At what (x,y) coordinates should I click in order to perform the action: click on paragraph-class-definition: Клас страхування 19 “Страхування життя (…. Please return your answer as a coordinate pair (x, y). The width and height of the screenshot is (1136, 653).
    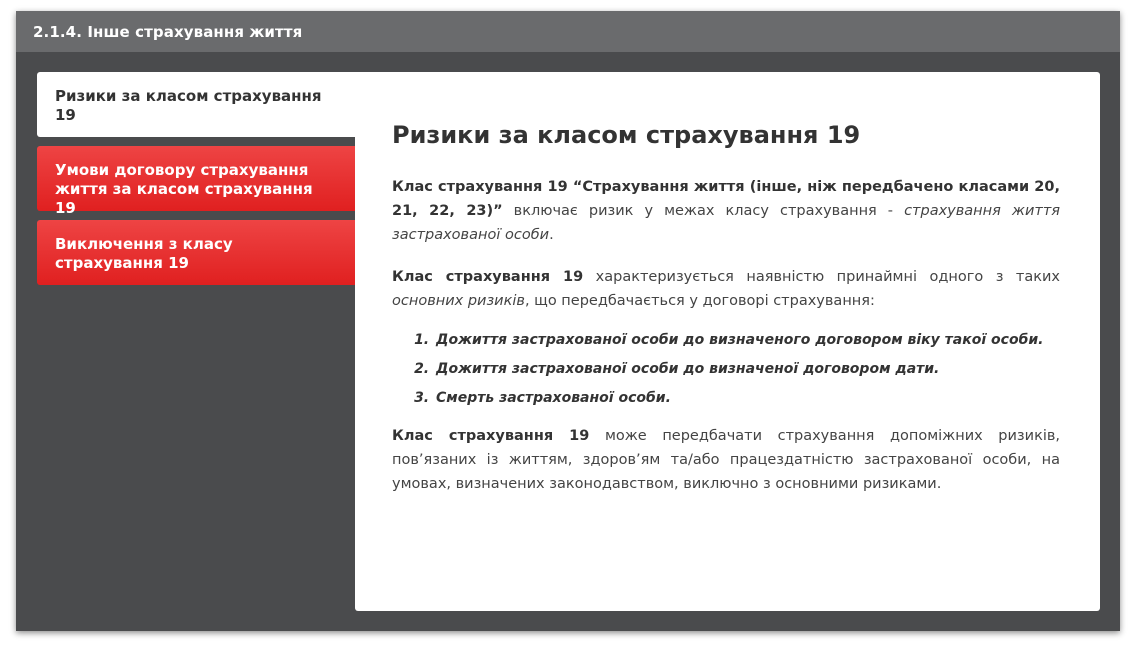
    Looking at the image, I should click on (726, 211).